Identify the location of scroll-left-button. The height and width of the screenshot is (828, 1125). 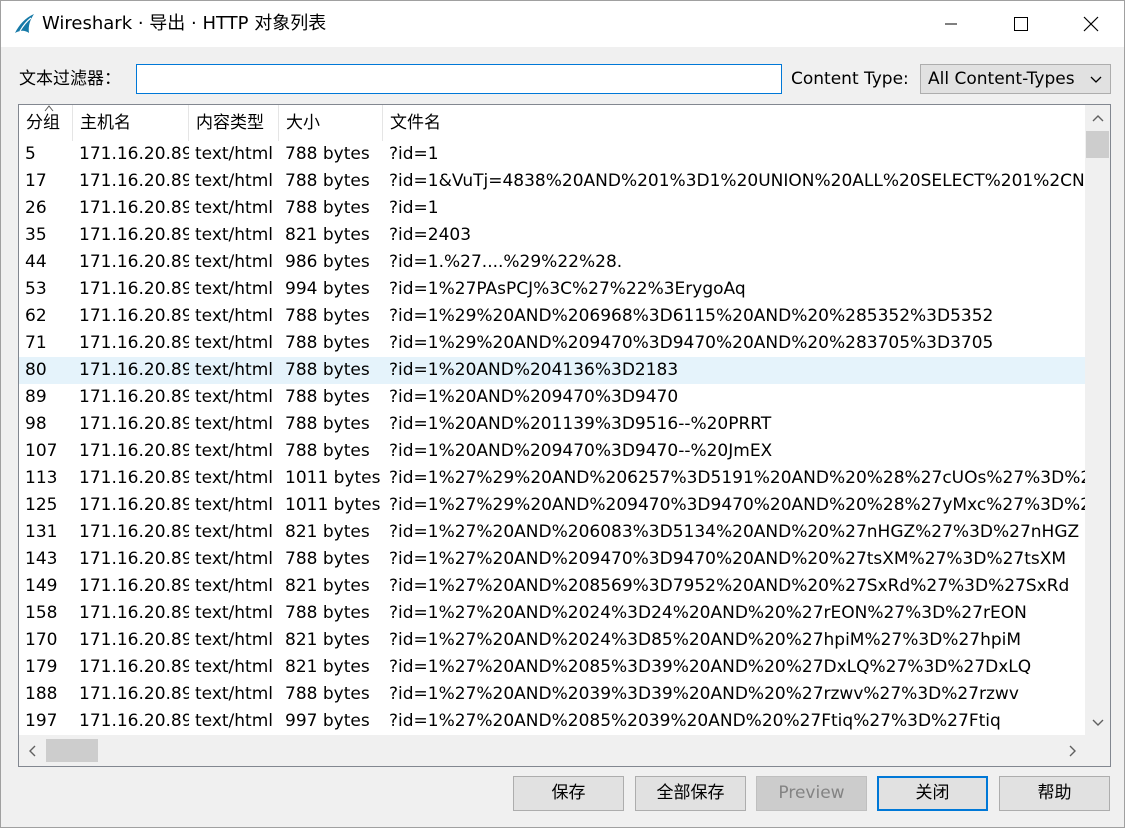
(31, 750).